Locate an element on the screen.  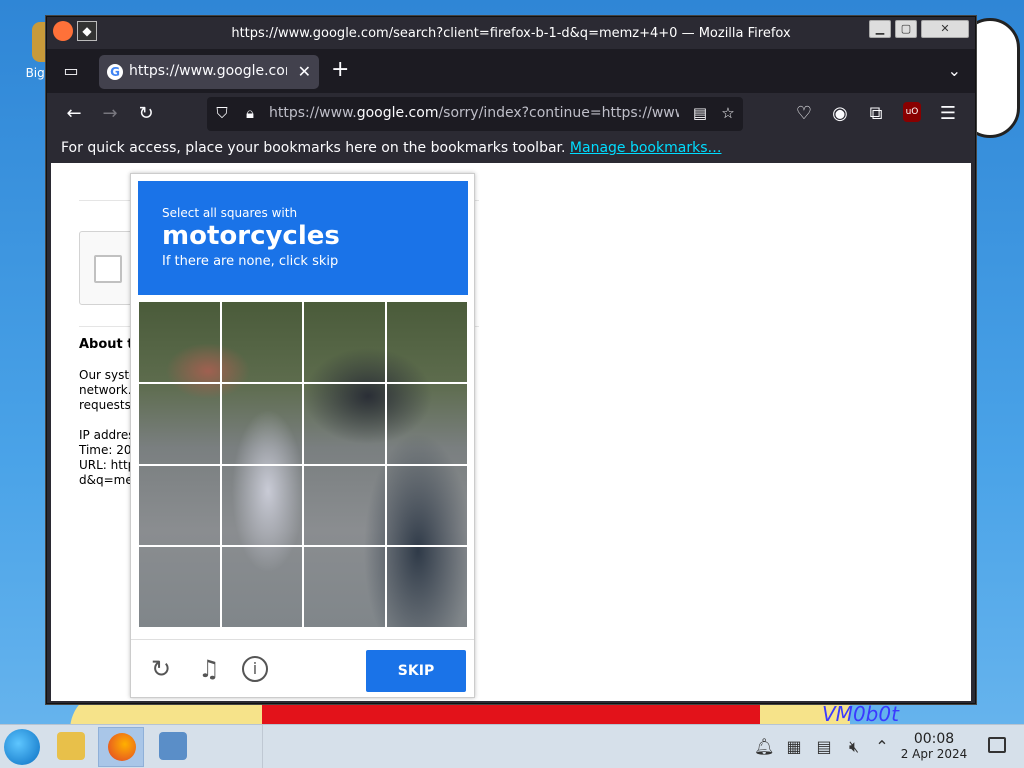
taskbar-divider is located at coordinates (262, 746).